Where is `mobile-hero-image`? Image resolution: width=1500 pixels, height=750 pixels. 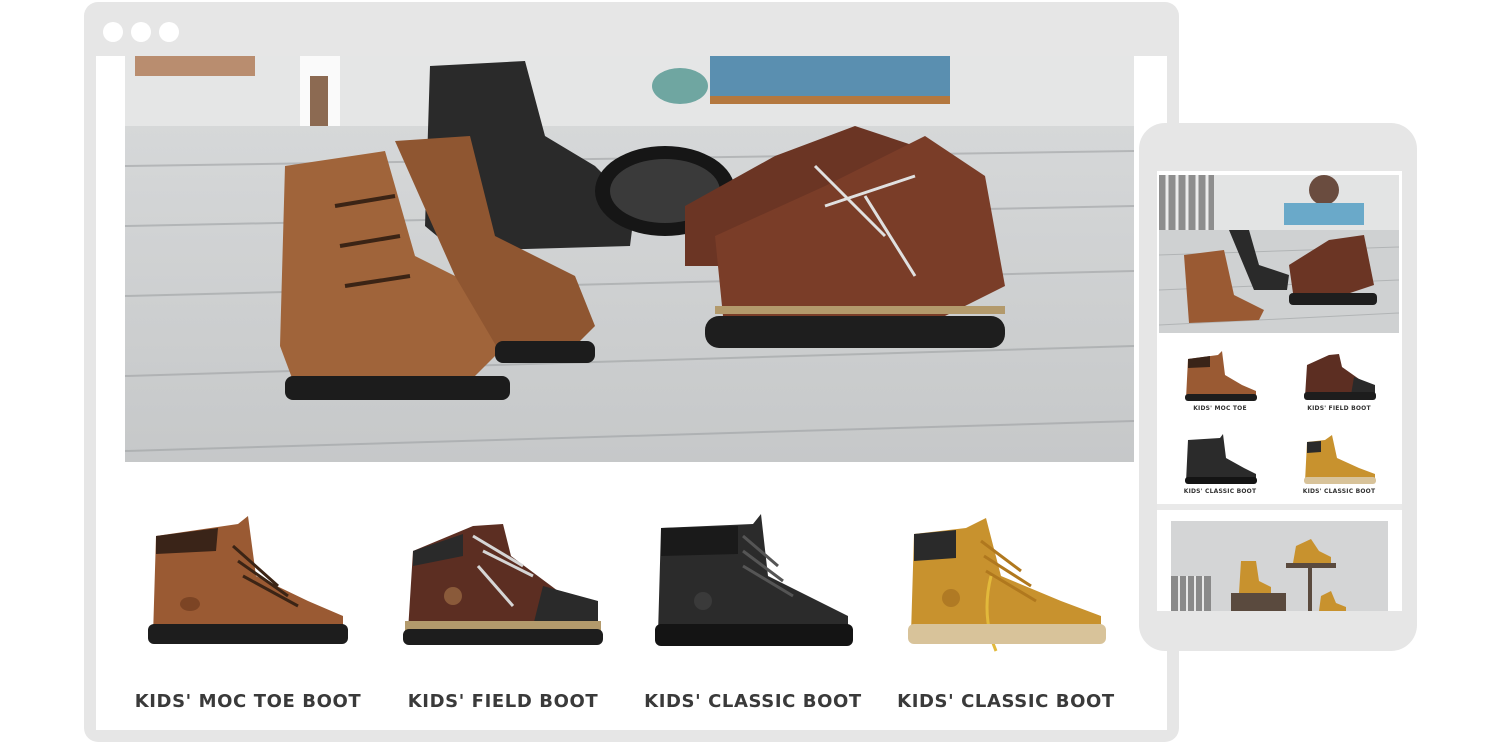 mobile-hero-image is located at coordinates (1279, 254).